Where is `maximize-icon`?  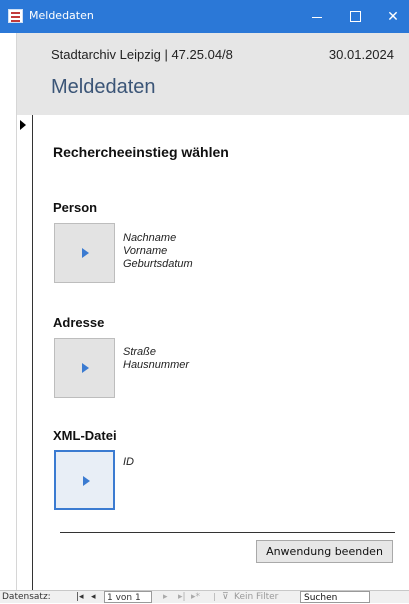
maximize-icon is located at coordinates (355, 16).